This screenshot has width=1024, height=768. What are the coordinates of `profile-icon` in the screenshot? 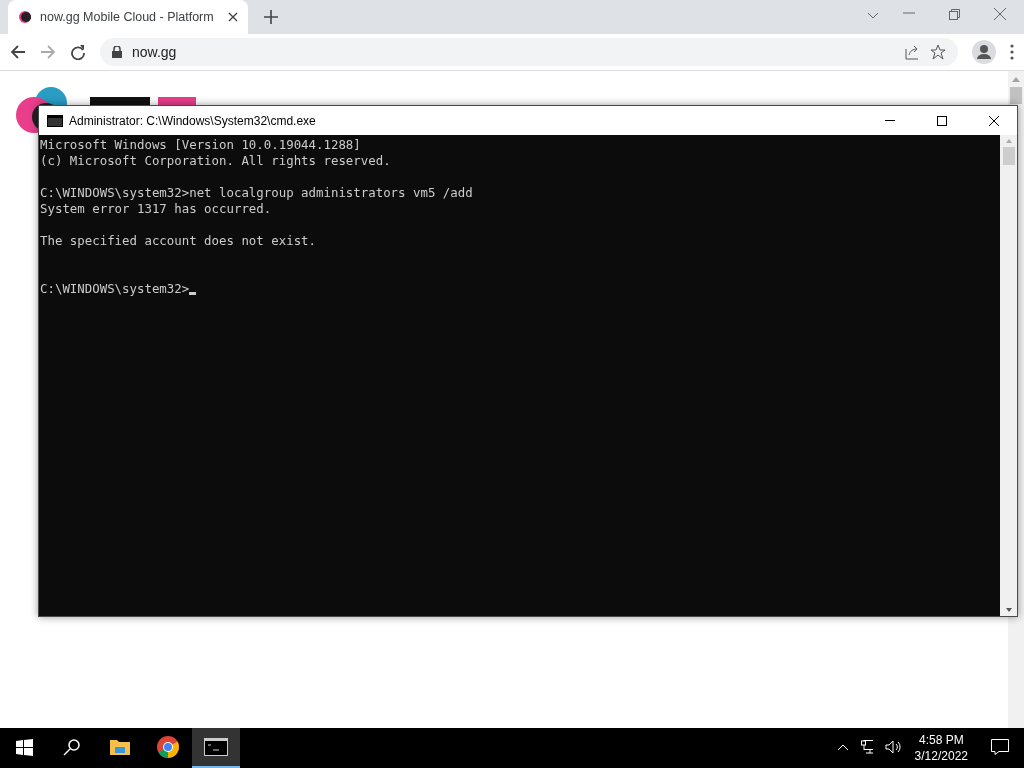 It's located at (984, 52).